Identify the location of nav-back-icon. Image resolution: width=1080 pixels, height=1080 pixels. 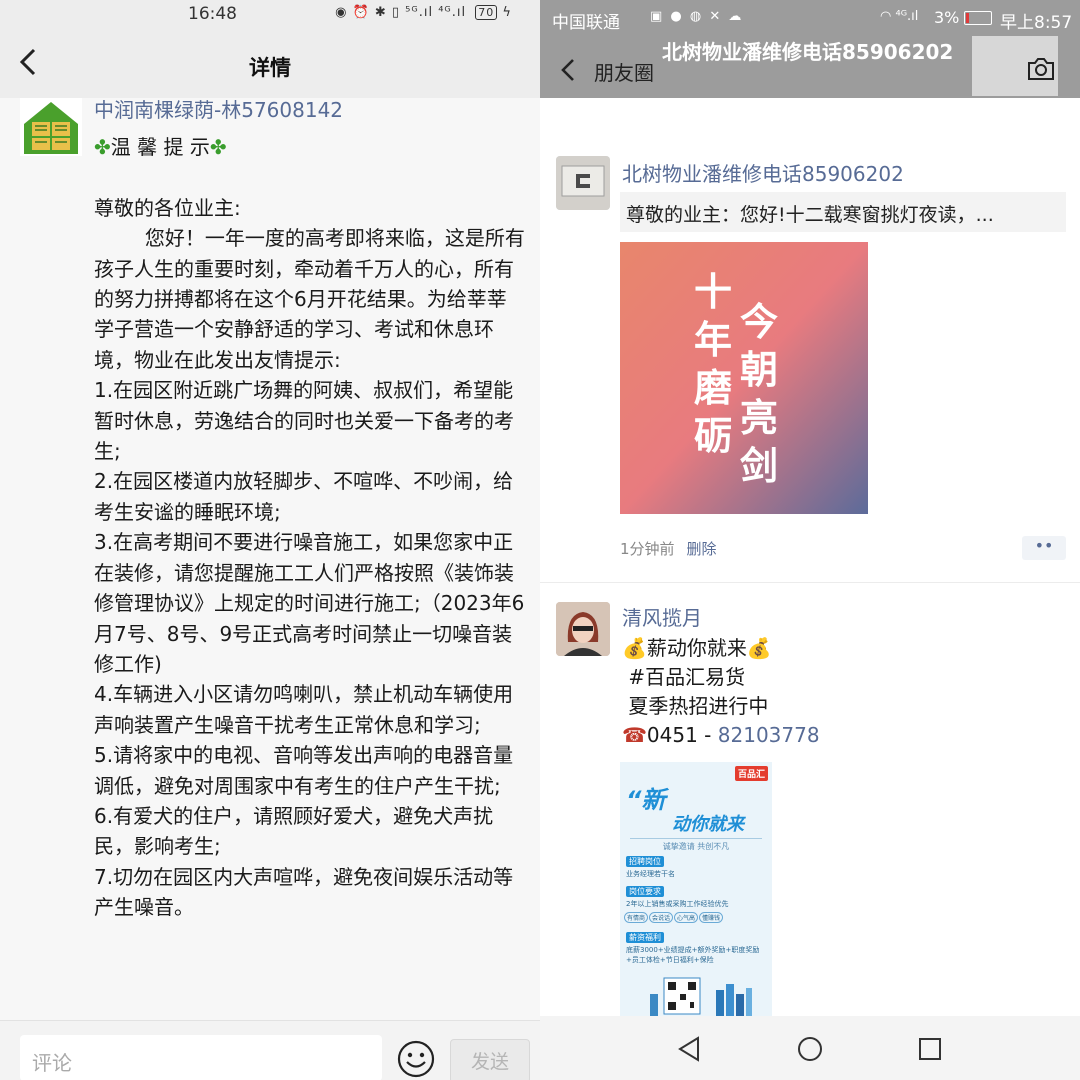
(689, 1049).